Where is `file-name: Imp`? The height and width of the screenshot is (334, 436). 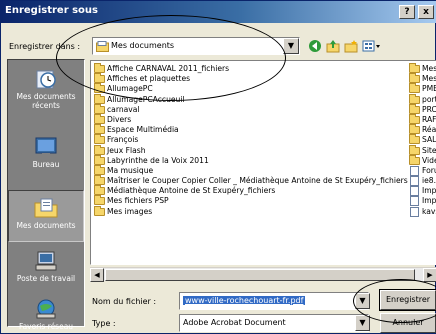
file-name: Imp is located at coordinates (429, 201).